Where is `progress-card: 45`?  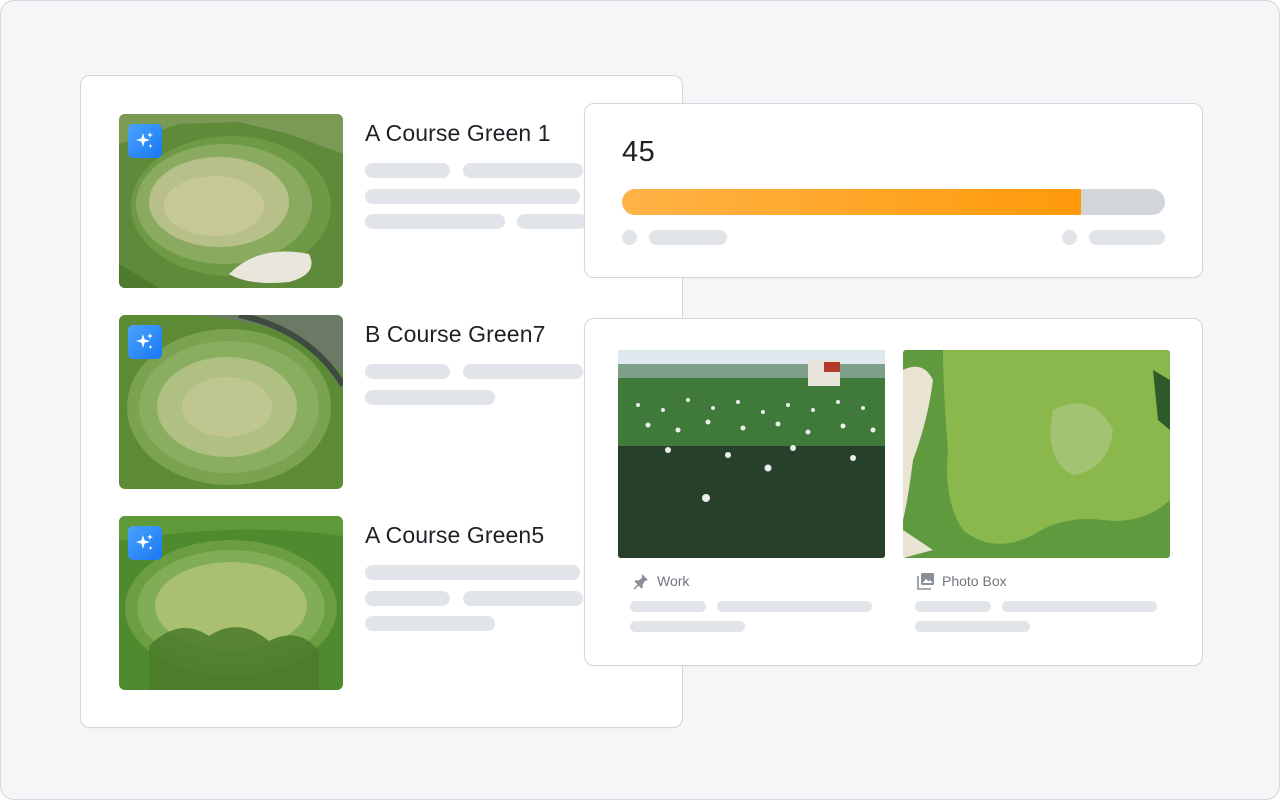
progress-card: 45 is located at coordinates (893, 190).